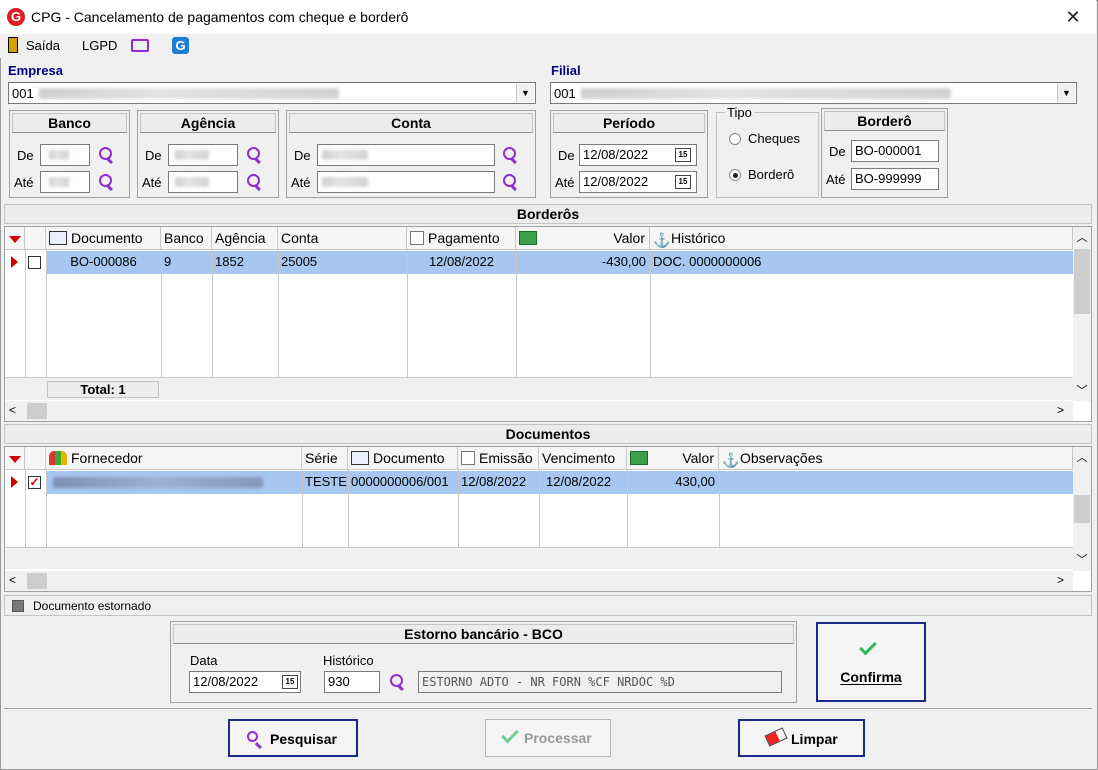  Describe the element at coordinates (406, 155) in the screenshot. I see `conta-de-input` at that location.